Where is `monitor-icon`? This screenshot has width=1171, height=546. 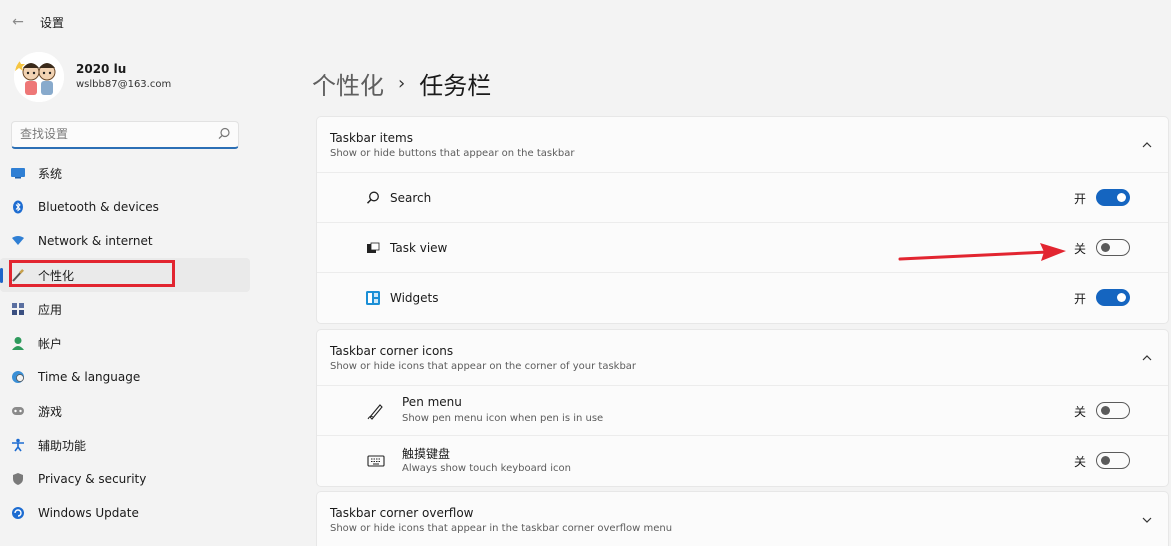 monitor-icon is located at coordinates (18, 173).